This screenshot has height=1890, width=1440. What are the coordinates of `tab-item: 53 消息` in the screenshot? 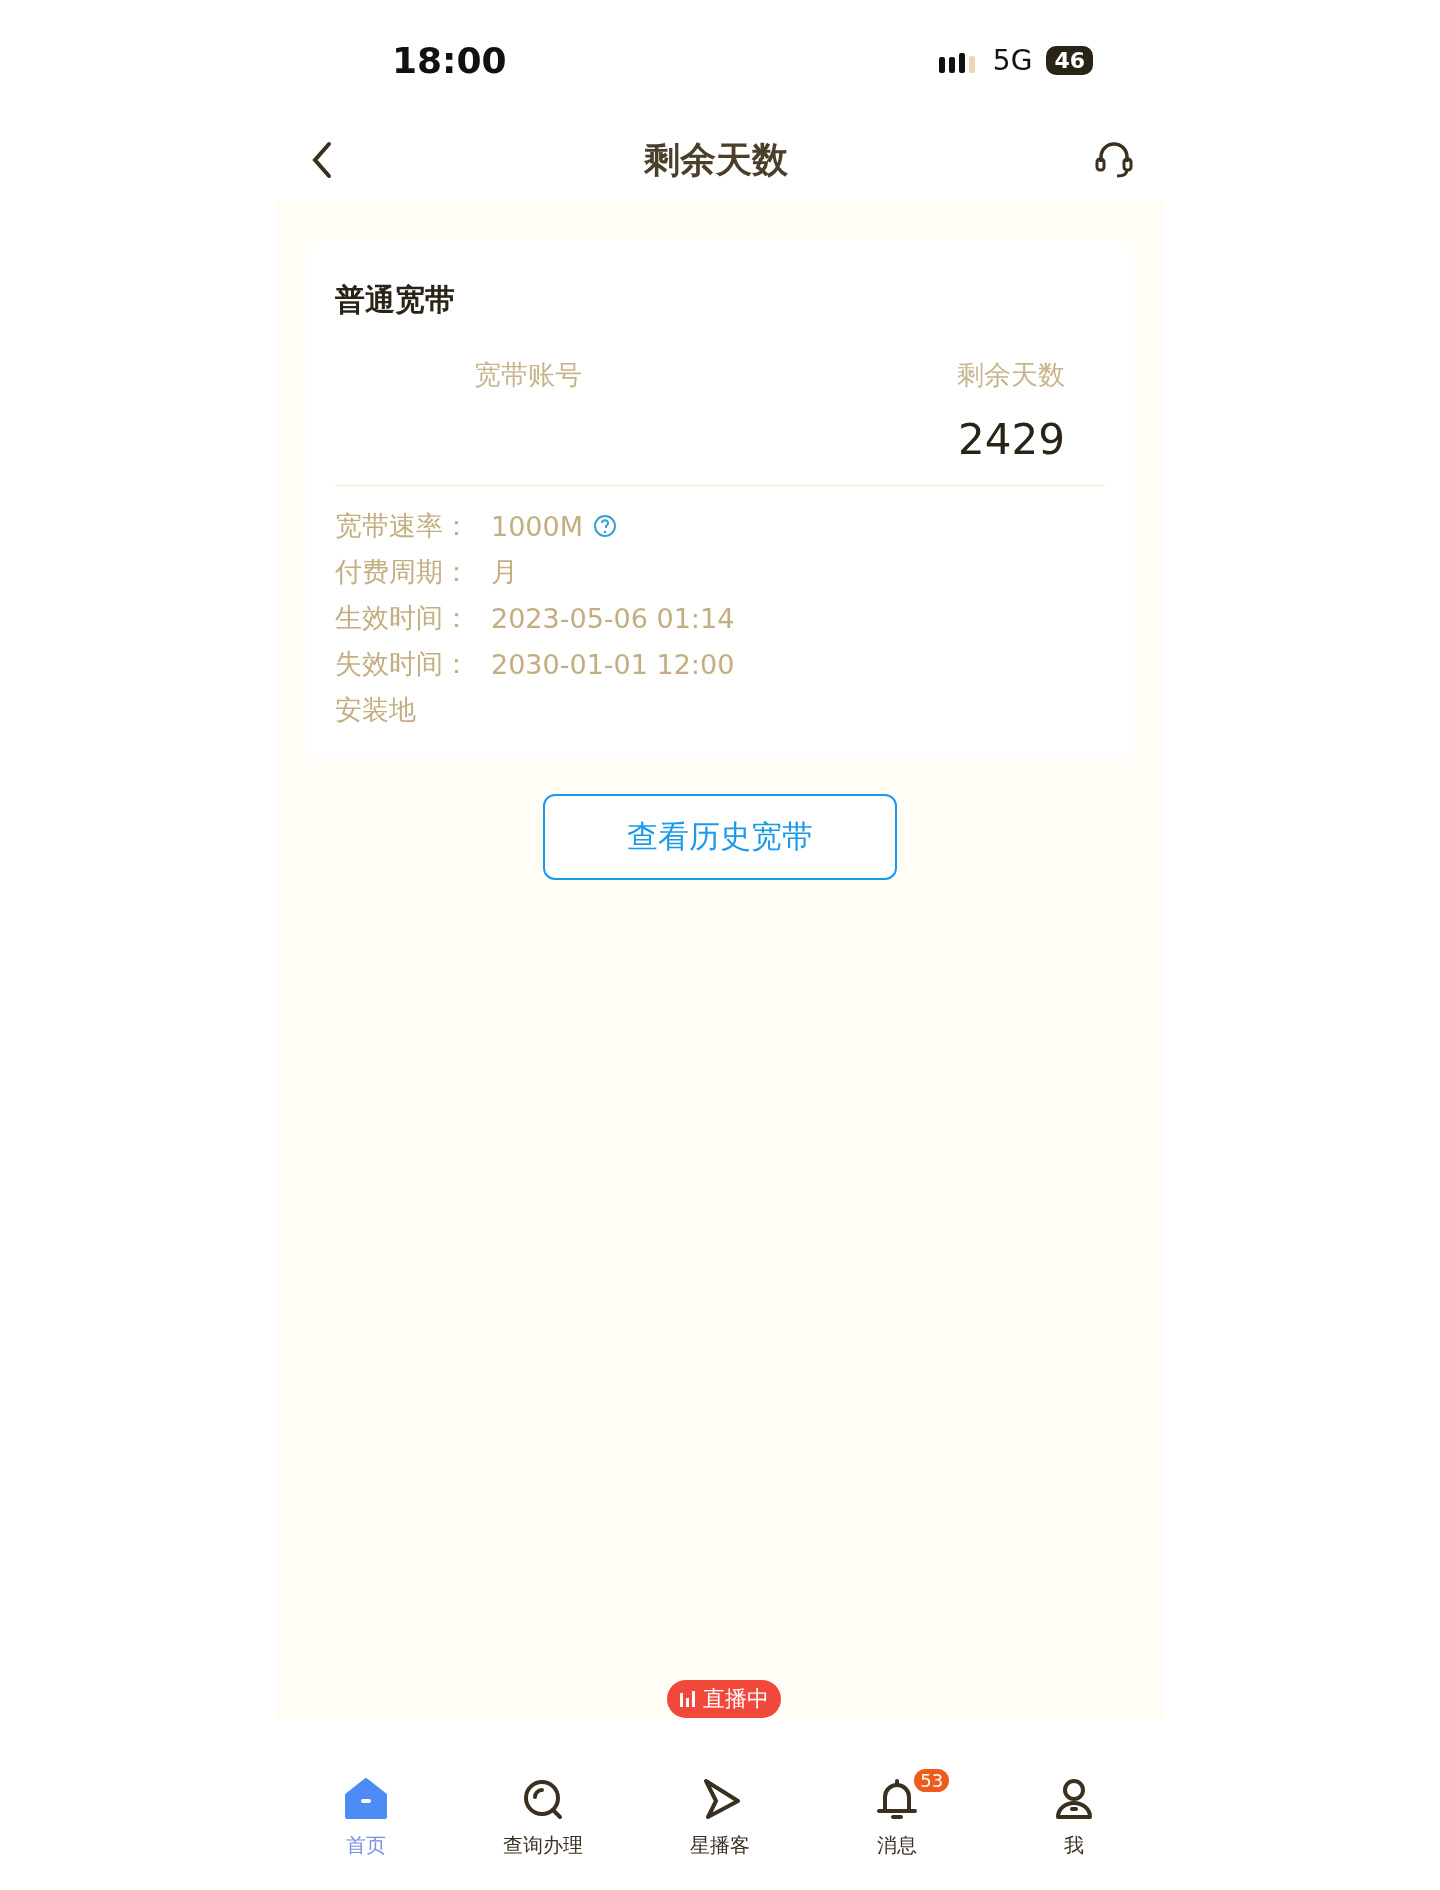 It's located at (897, 1790).